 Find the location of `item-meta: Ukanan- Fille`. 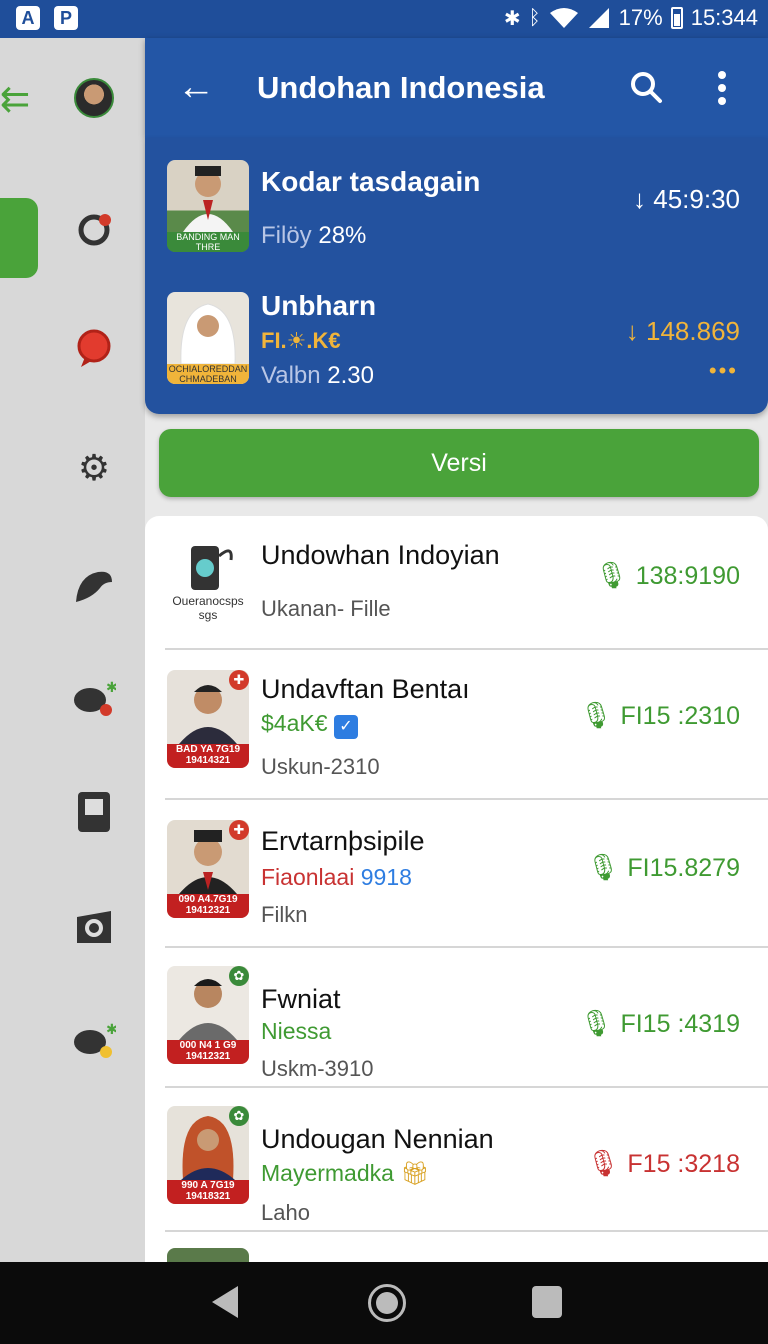

item-meta: Ukanan- Fille is located at coordinates (326, 608).